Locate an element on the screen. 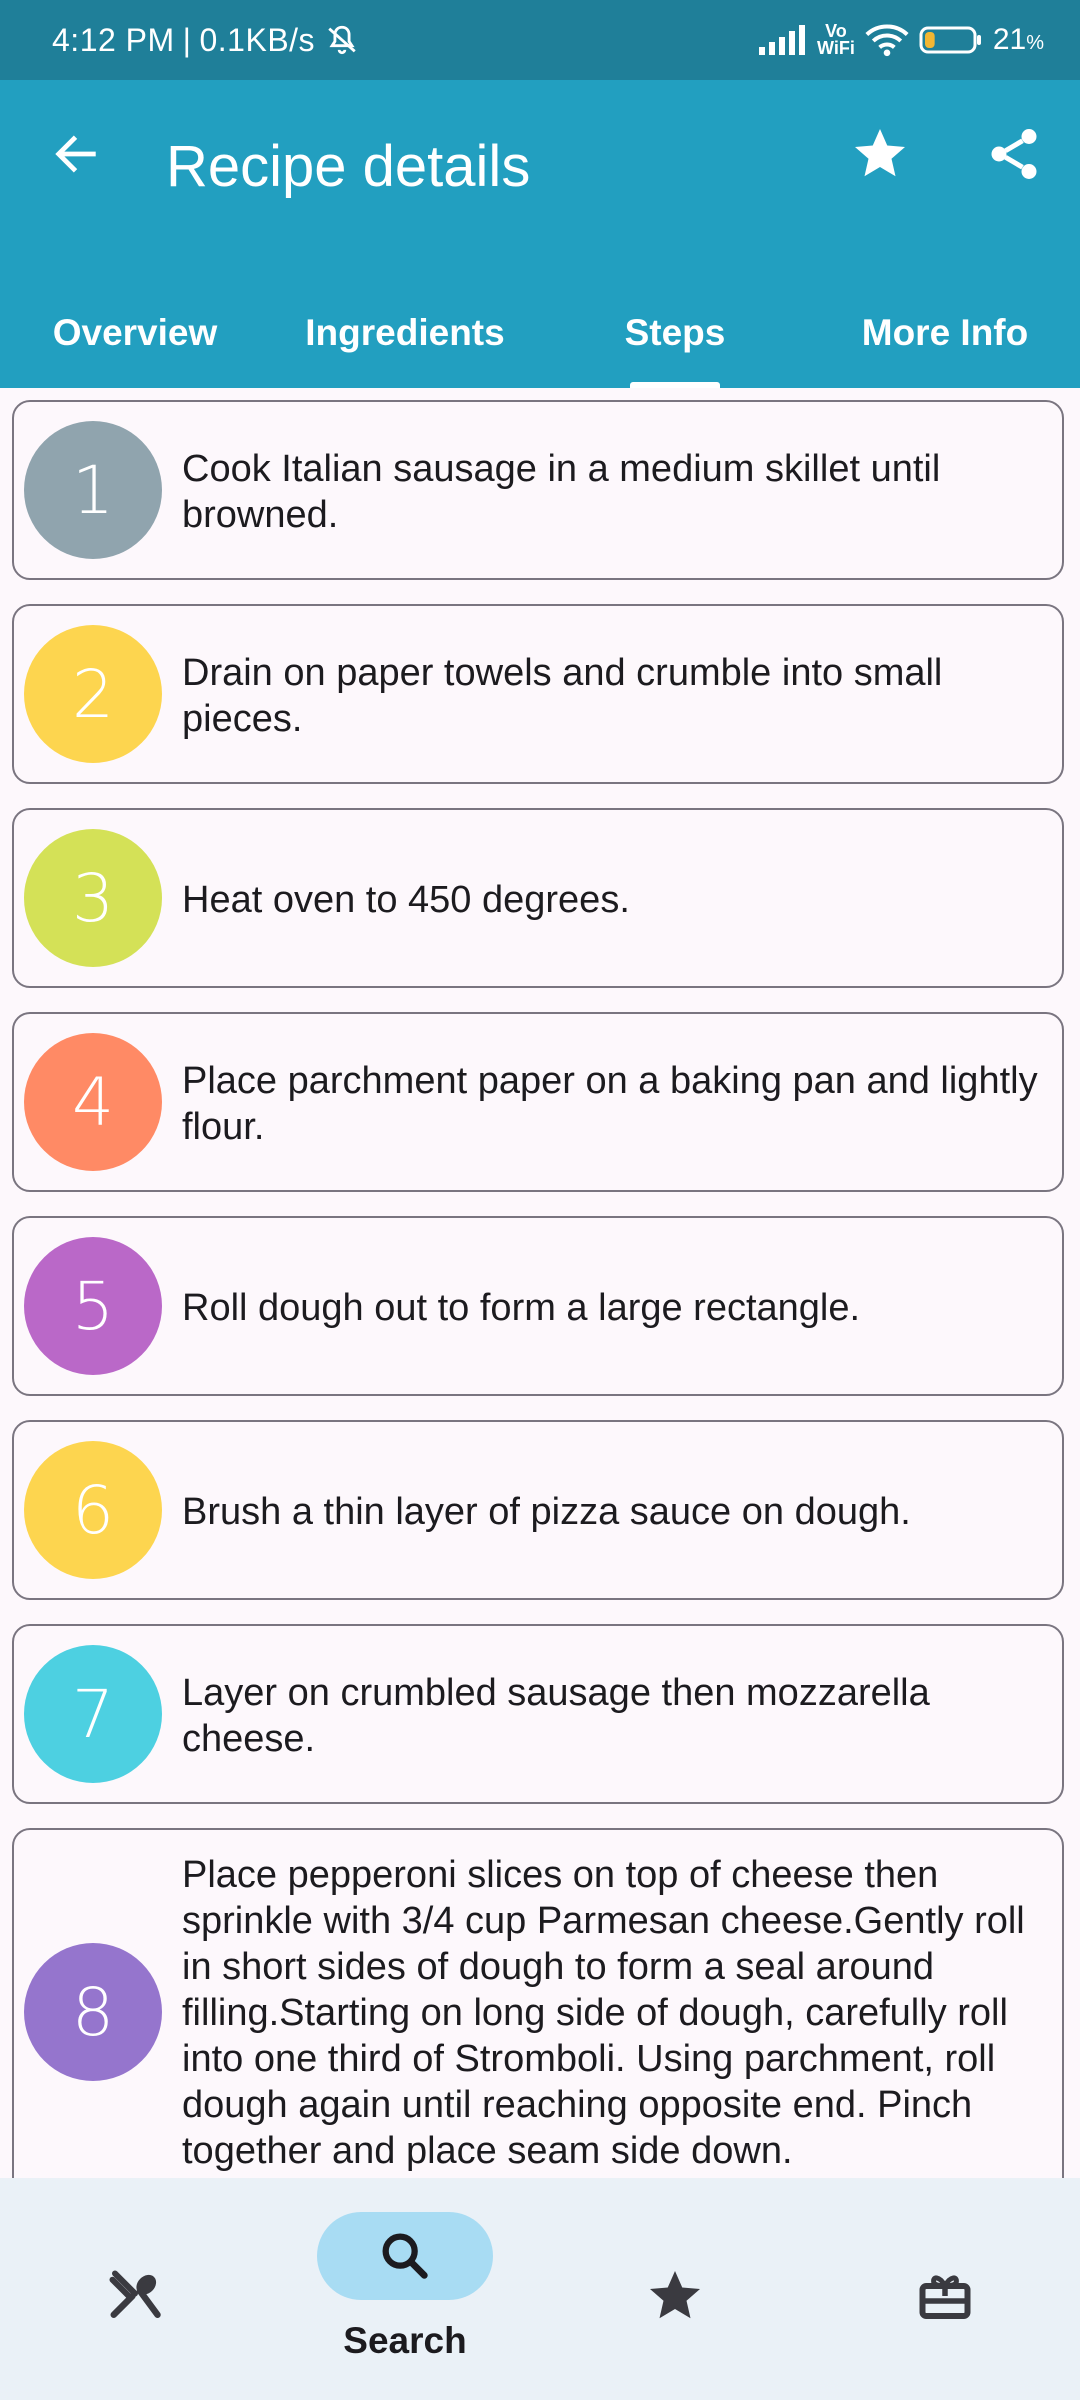 The width and height of the screenshot is (1080, 2400). tab-bar: Overview Ingredients Steps More Info is located at coordinates (540, 333).